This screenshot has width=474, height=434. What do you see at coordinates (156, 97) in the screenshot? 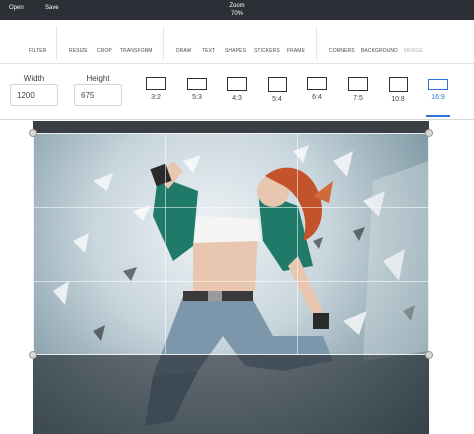
I see `ratio-label: 3:2` at bounding box center [156, 97].